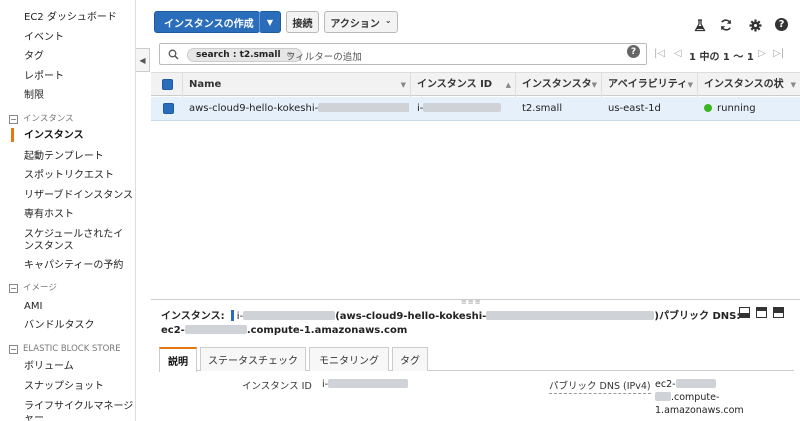 The height and width of the screenshot is (421, 800). What do you see at coordinates (542, 108) in the screenshot?
I see `cell-instance-type: t2.small` at bounding box center [542, 108].